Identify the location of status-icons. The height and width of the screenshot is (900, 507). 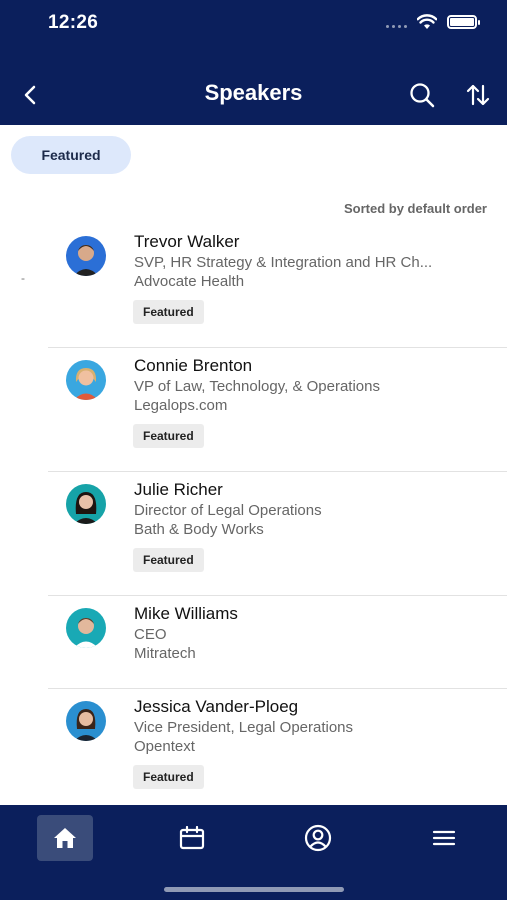
(433, 22).